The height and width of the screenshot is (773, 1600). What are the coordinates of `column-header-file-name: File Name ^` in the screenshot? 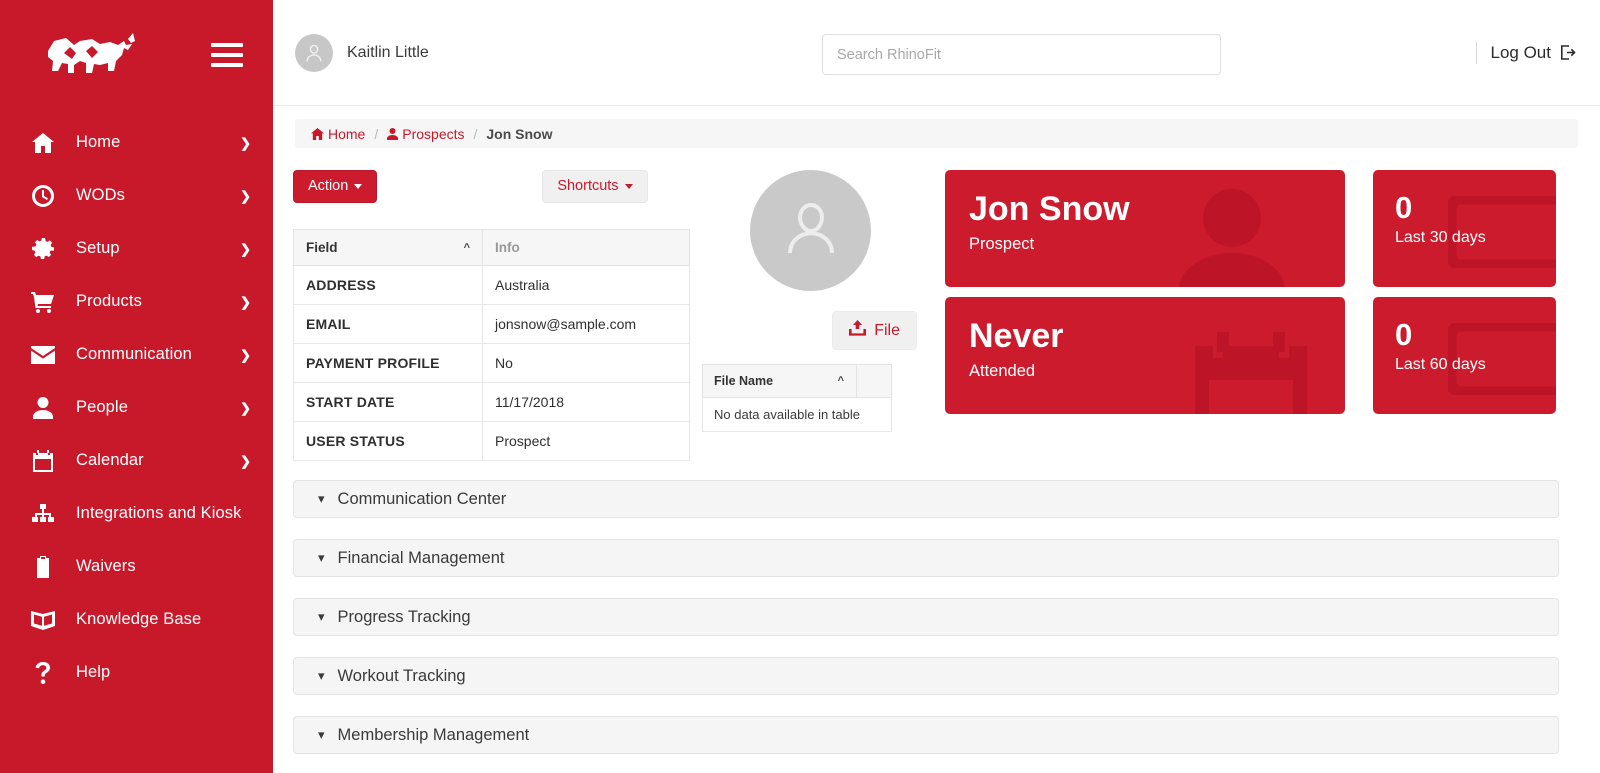 It's located at (779, 381).